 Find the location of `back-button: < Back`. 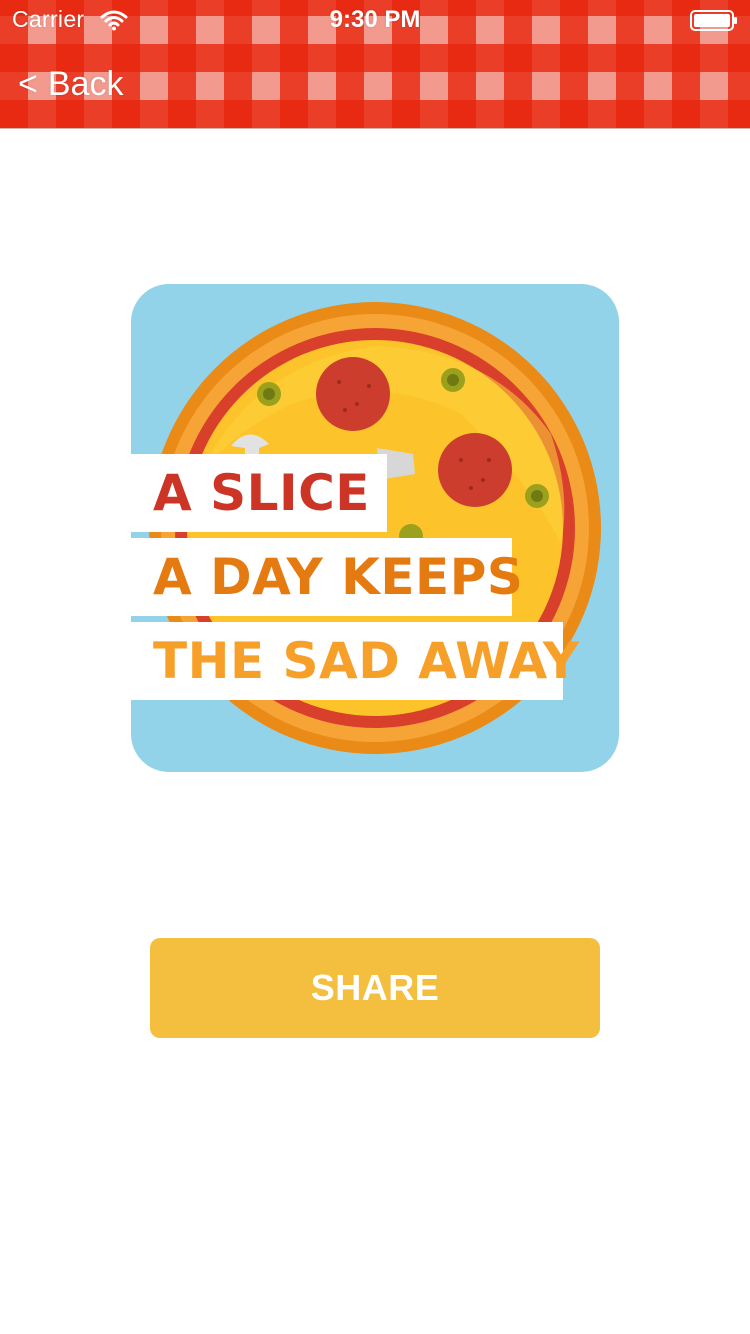

back-button: < Back is located at coordinates (70, 84).